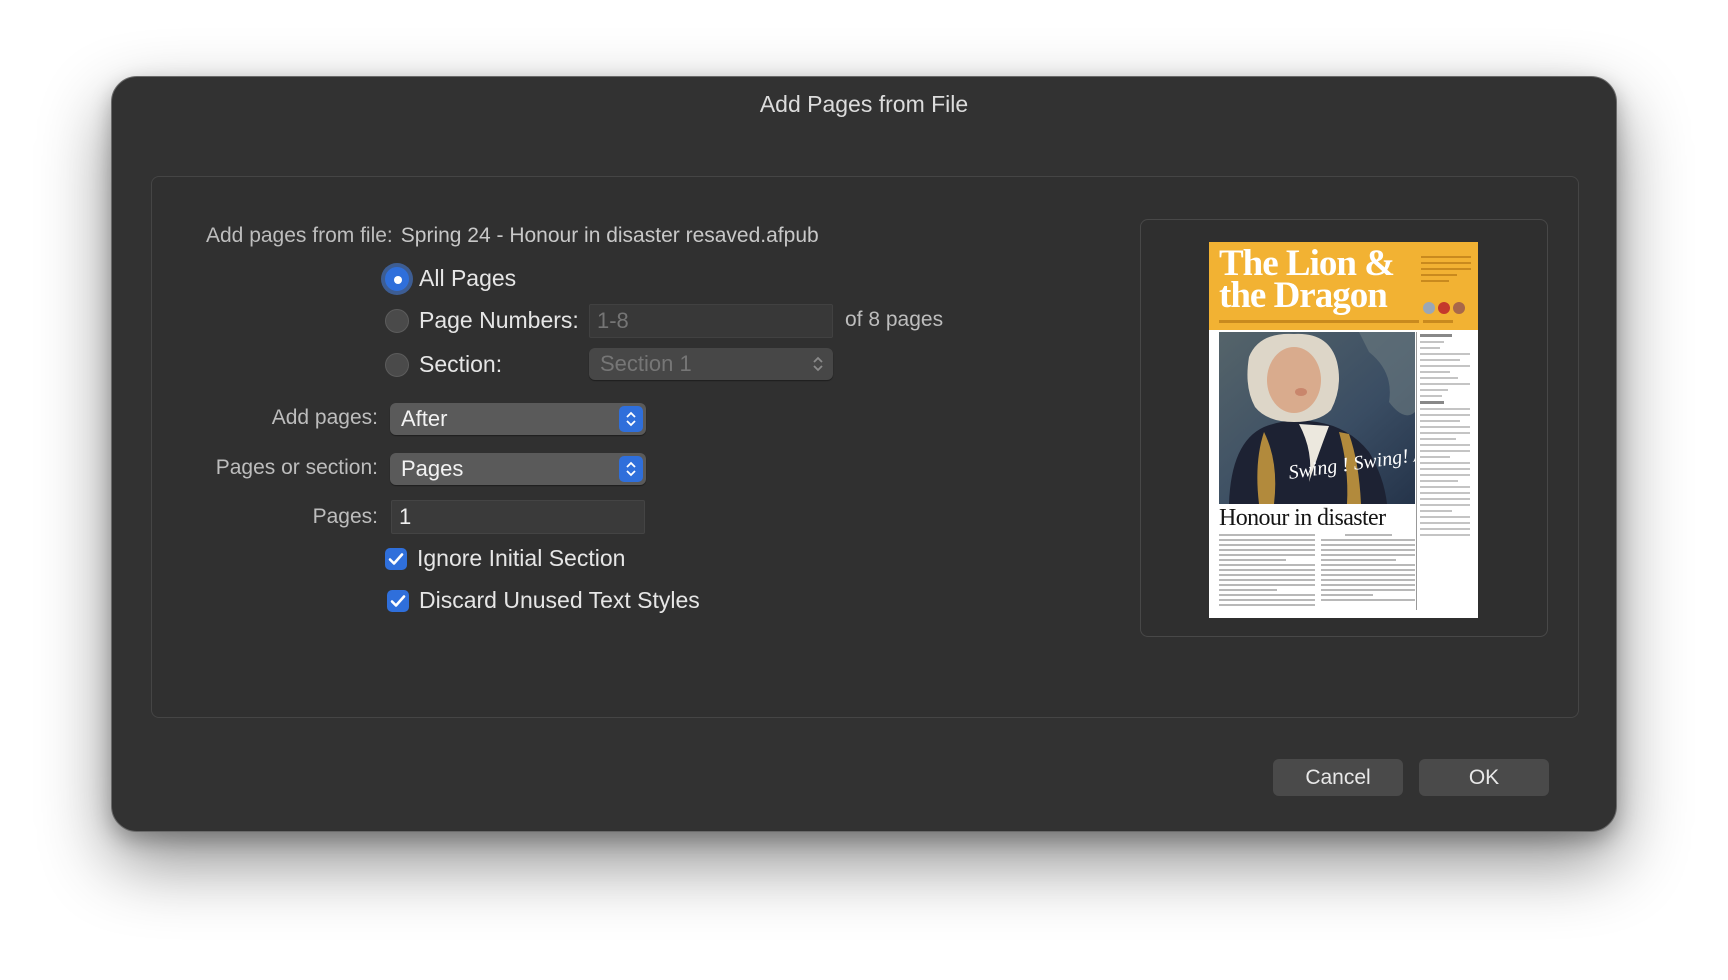  Describe the element at coordinates (864, 104) in the screenshot. I see `dialog-title: Add Pages from File` at that location.